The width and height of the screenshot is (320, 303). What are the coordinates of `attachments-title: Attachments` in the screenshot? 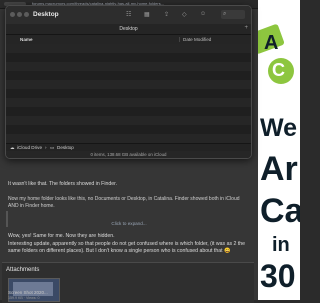 It's located at (23, 270).